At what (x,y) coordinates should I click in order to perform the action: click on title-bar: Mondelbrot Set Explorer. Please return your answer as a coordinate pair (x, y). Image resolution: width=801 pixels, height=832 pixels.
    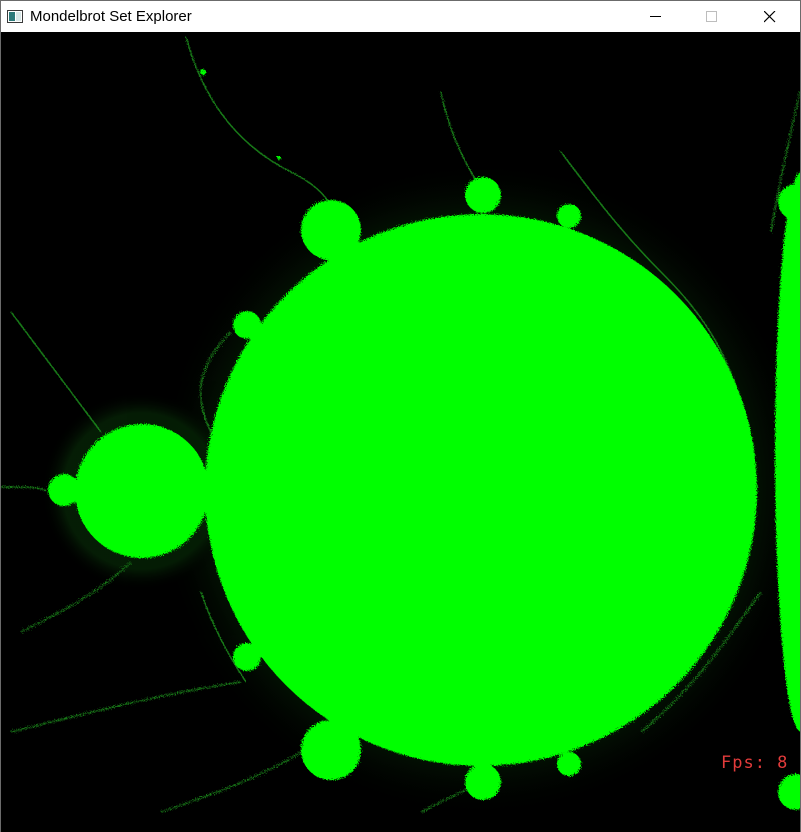
    Looking at the image, I should click on (400, 16).